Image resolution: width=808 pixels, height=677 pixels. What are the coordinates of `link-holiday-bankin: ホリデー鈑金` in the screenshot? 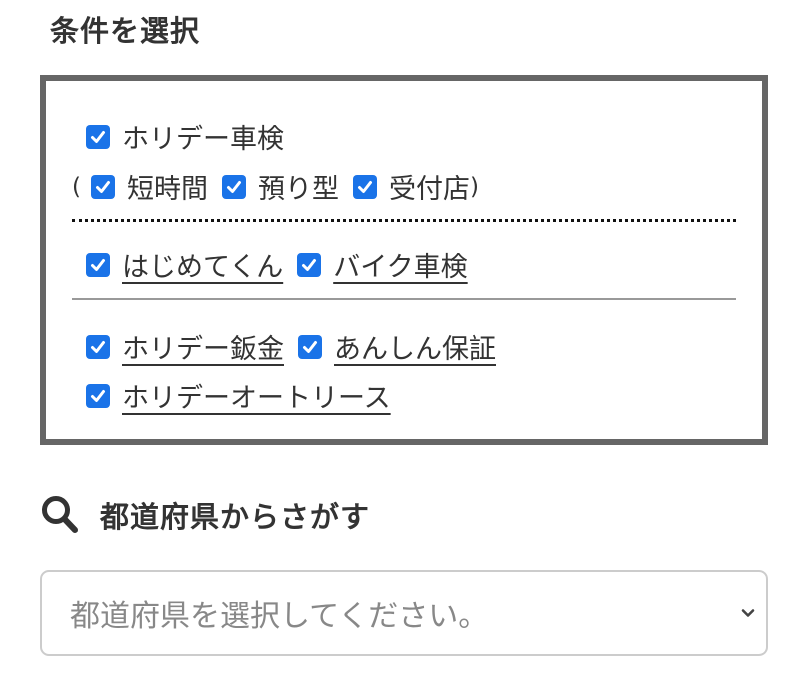 It's located at (203, 346).